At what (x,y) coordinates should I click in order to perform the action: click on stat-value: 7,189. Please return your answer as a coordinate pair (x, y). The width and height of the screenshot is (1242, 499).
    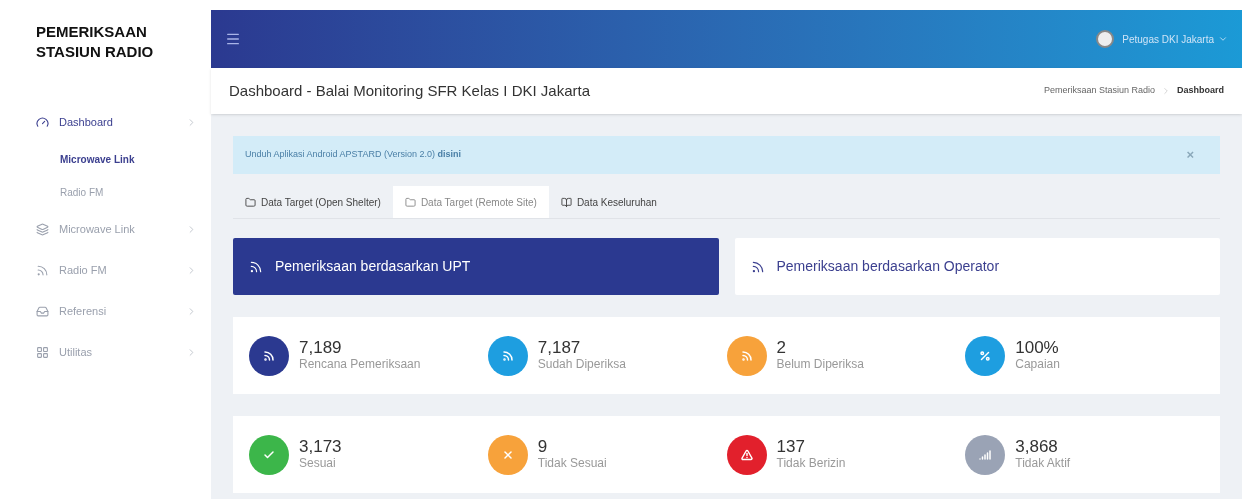
    Looking at the image, I should click on (321, 347).